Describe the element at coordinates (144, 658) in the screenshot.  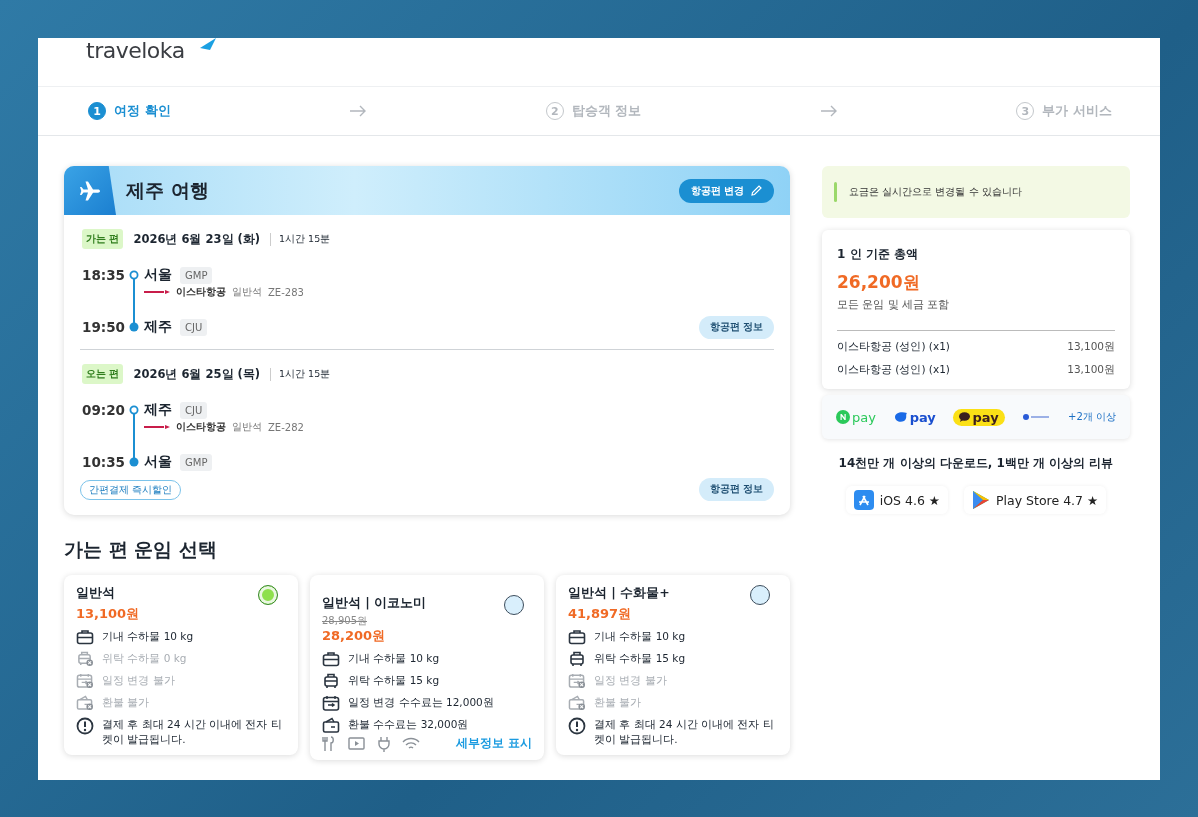
I see `feature-text: 위탁 수하물 0 kg` at that location.